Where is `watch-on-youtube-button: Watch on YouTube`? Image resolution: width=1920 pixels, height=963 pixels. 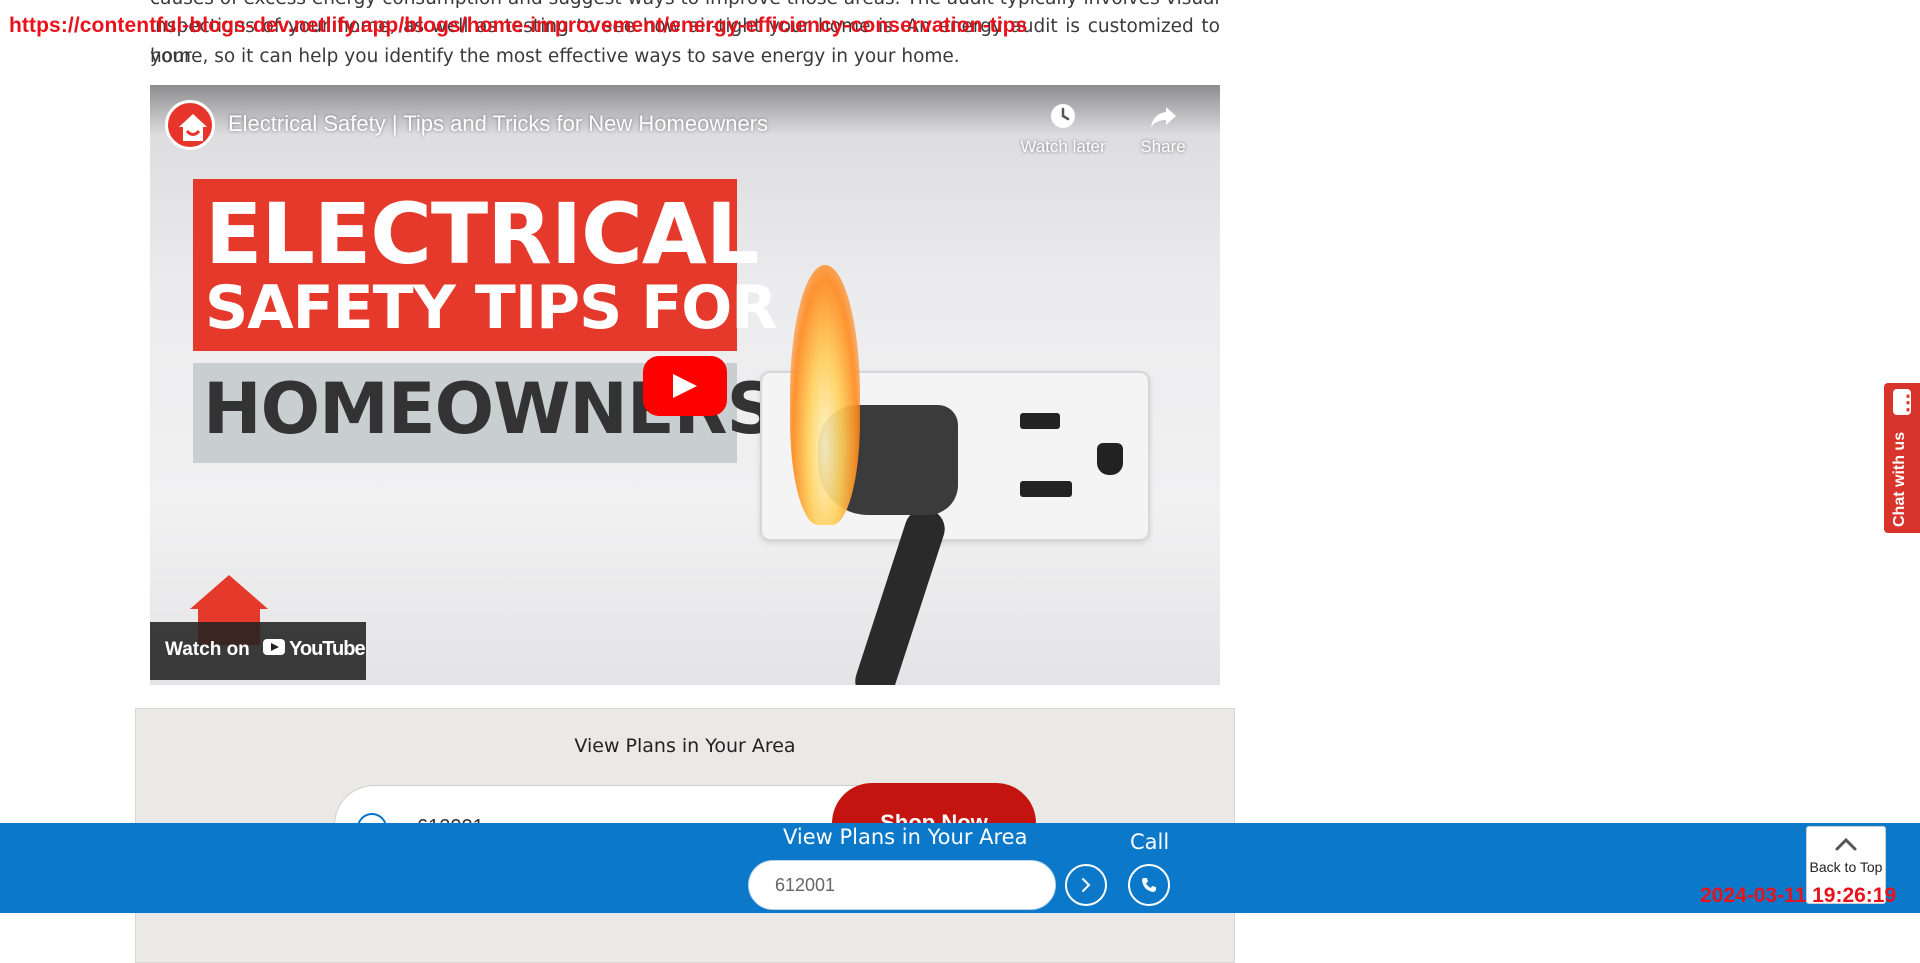 watch-on-youtube-button: Watch on YouTube is located at coordinates (258, 651).